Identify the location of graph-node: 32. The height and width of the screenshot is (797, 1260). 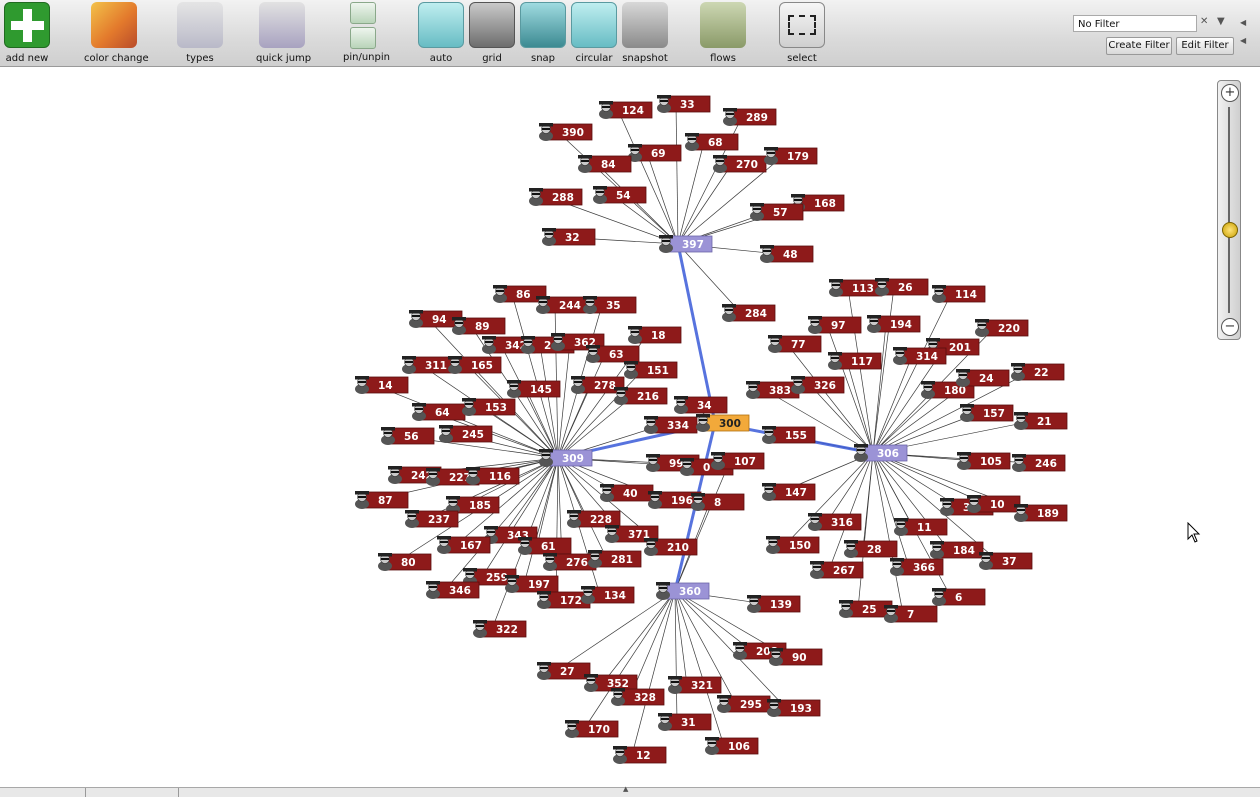
(569, 237).